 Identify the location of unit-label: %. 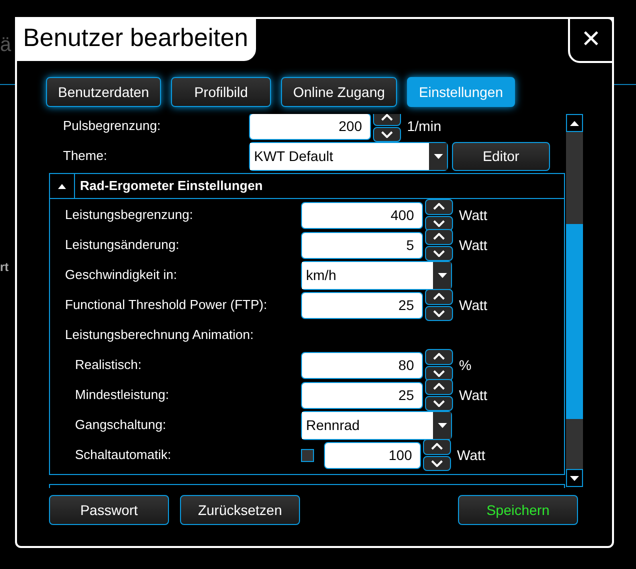
(465, 365).